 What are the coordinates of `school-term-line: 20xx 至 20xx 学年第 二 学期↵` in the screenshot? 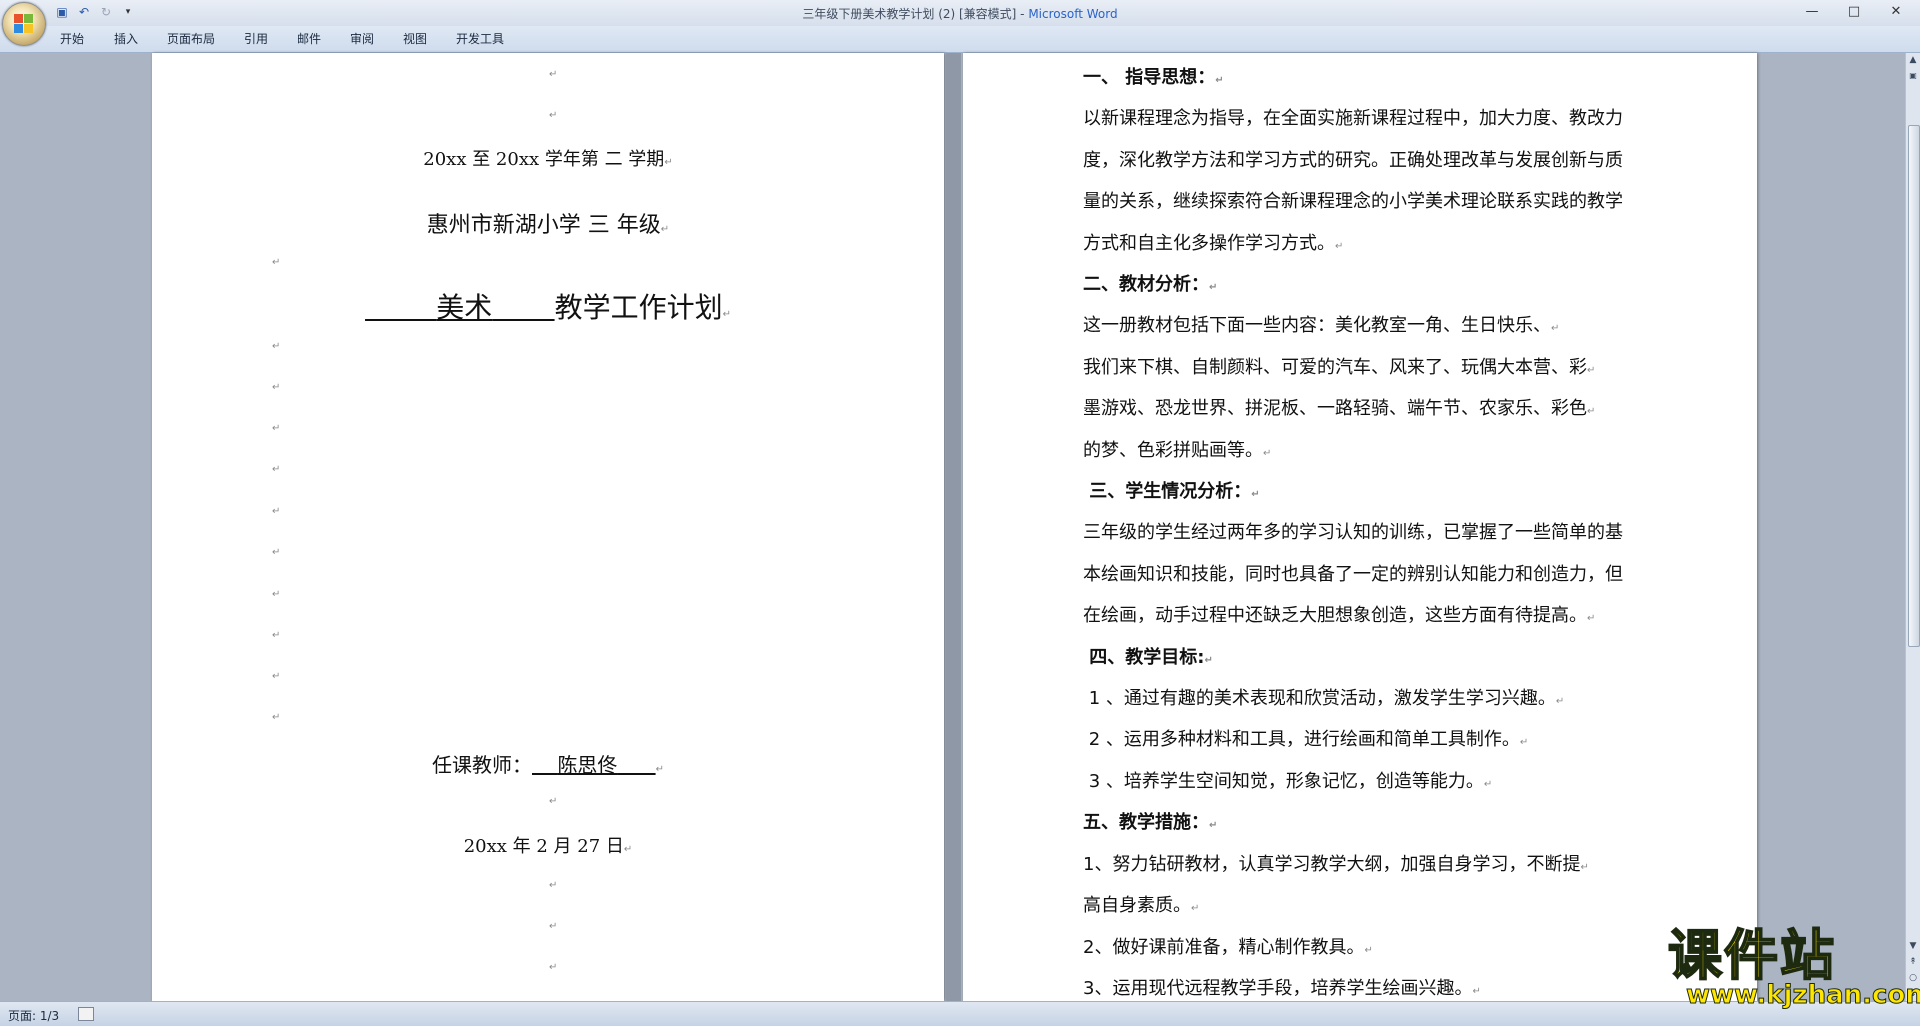 It's located at (548, 159).